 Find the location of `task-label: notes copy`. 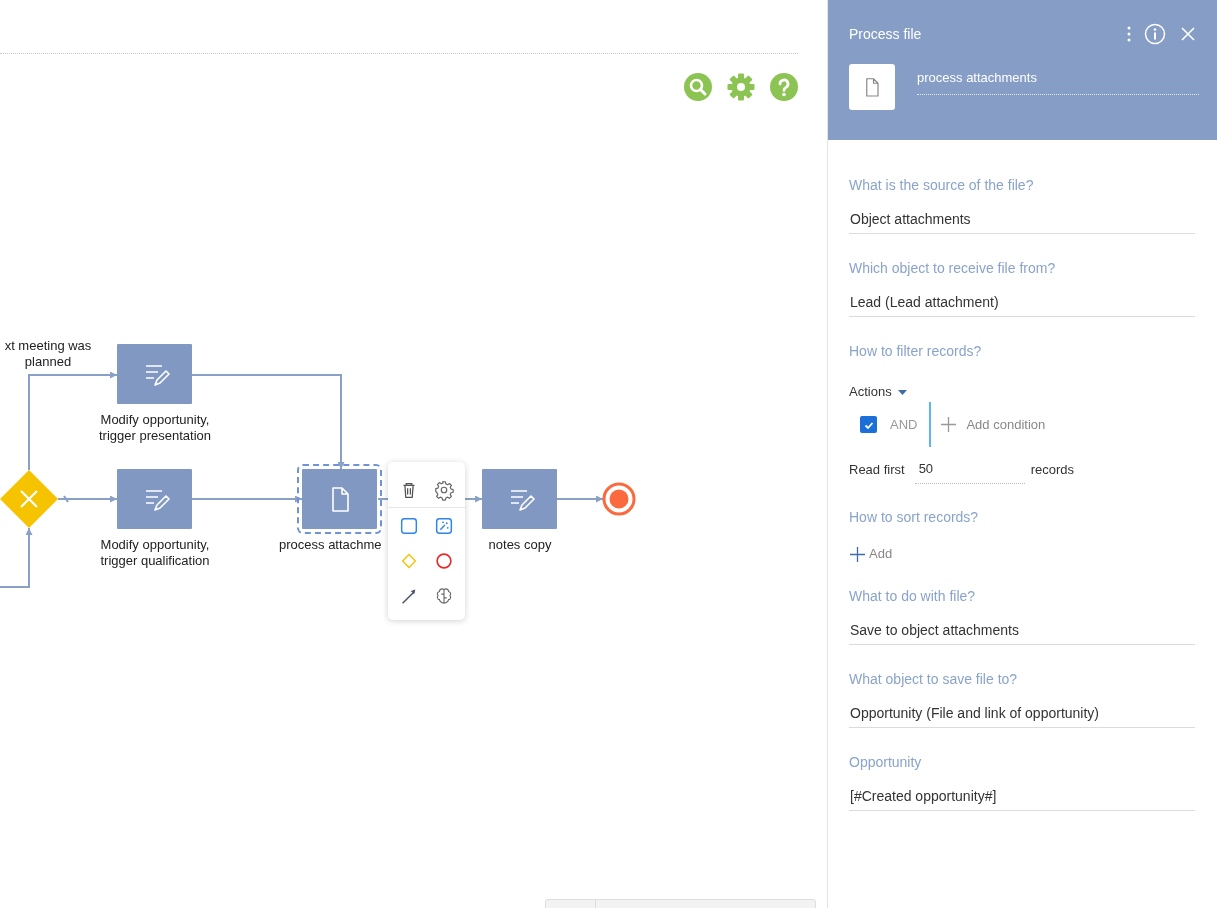

task-label: notes copy is located at coordinates (520, 545).